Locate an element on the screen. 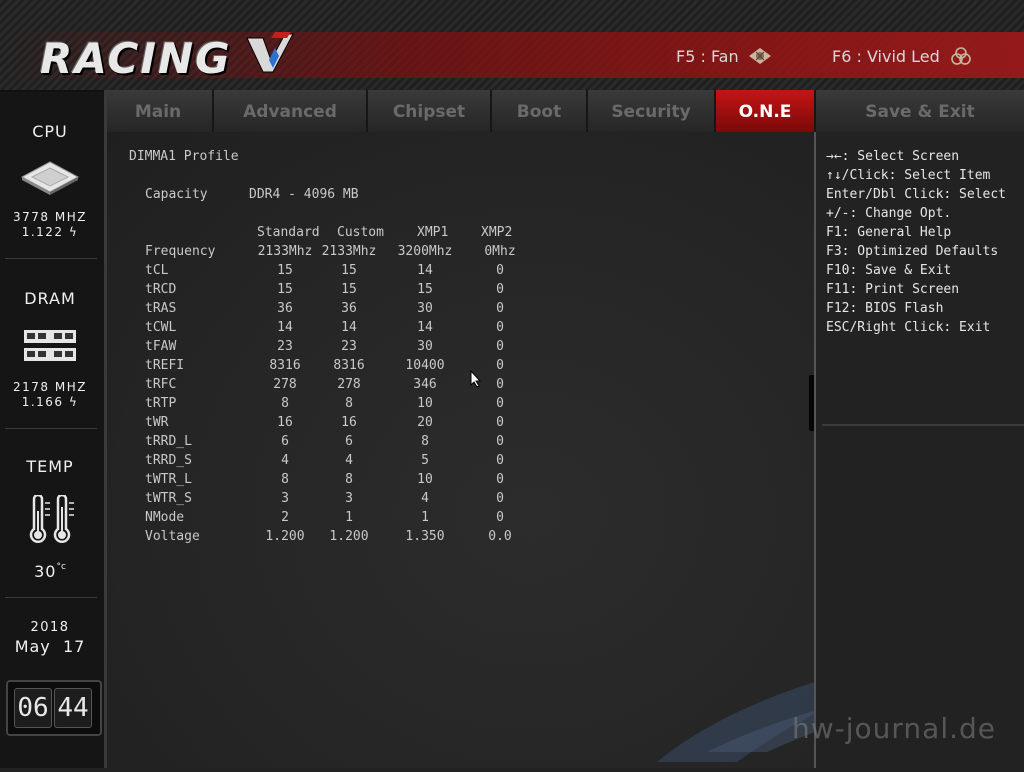 Image resolution: width=1024 pixels, height=772 pixels. row-cell-custom: 4 is located at coordinates (349, 460).